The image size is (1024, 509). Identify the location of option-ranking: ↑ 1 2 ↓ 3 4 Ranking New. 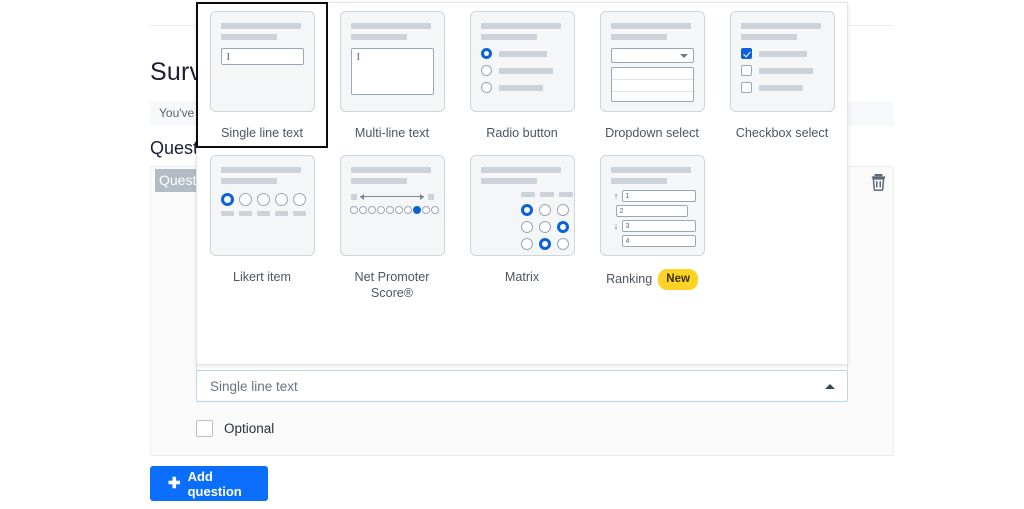
(652, 227).